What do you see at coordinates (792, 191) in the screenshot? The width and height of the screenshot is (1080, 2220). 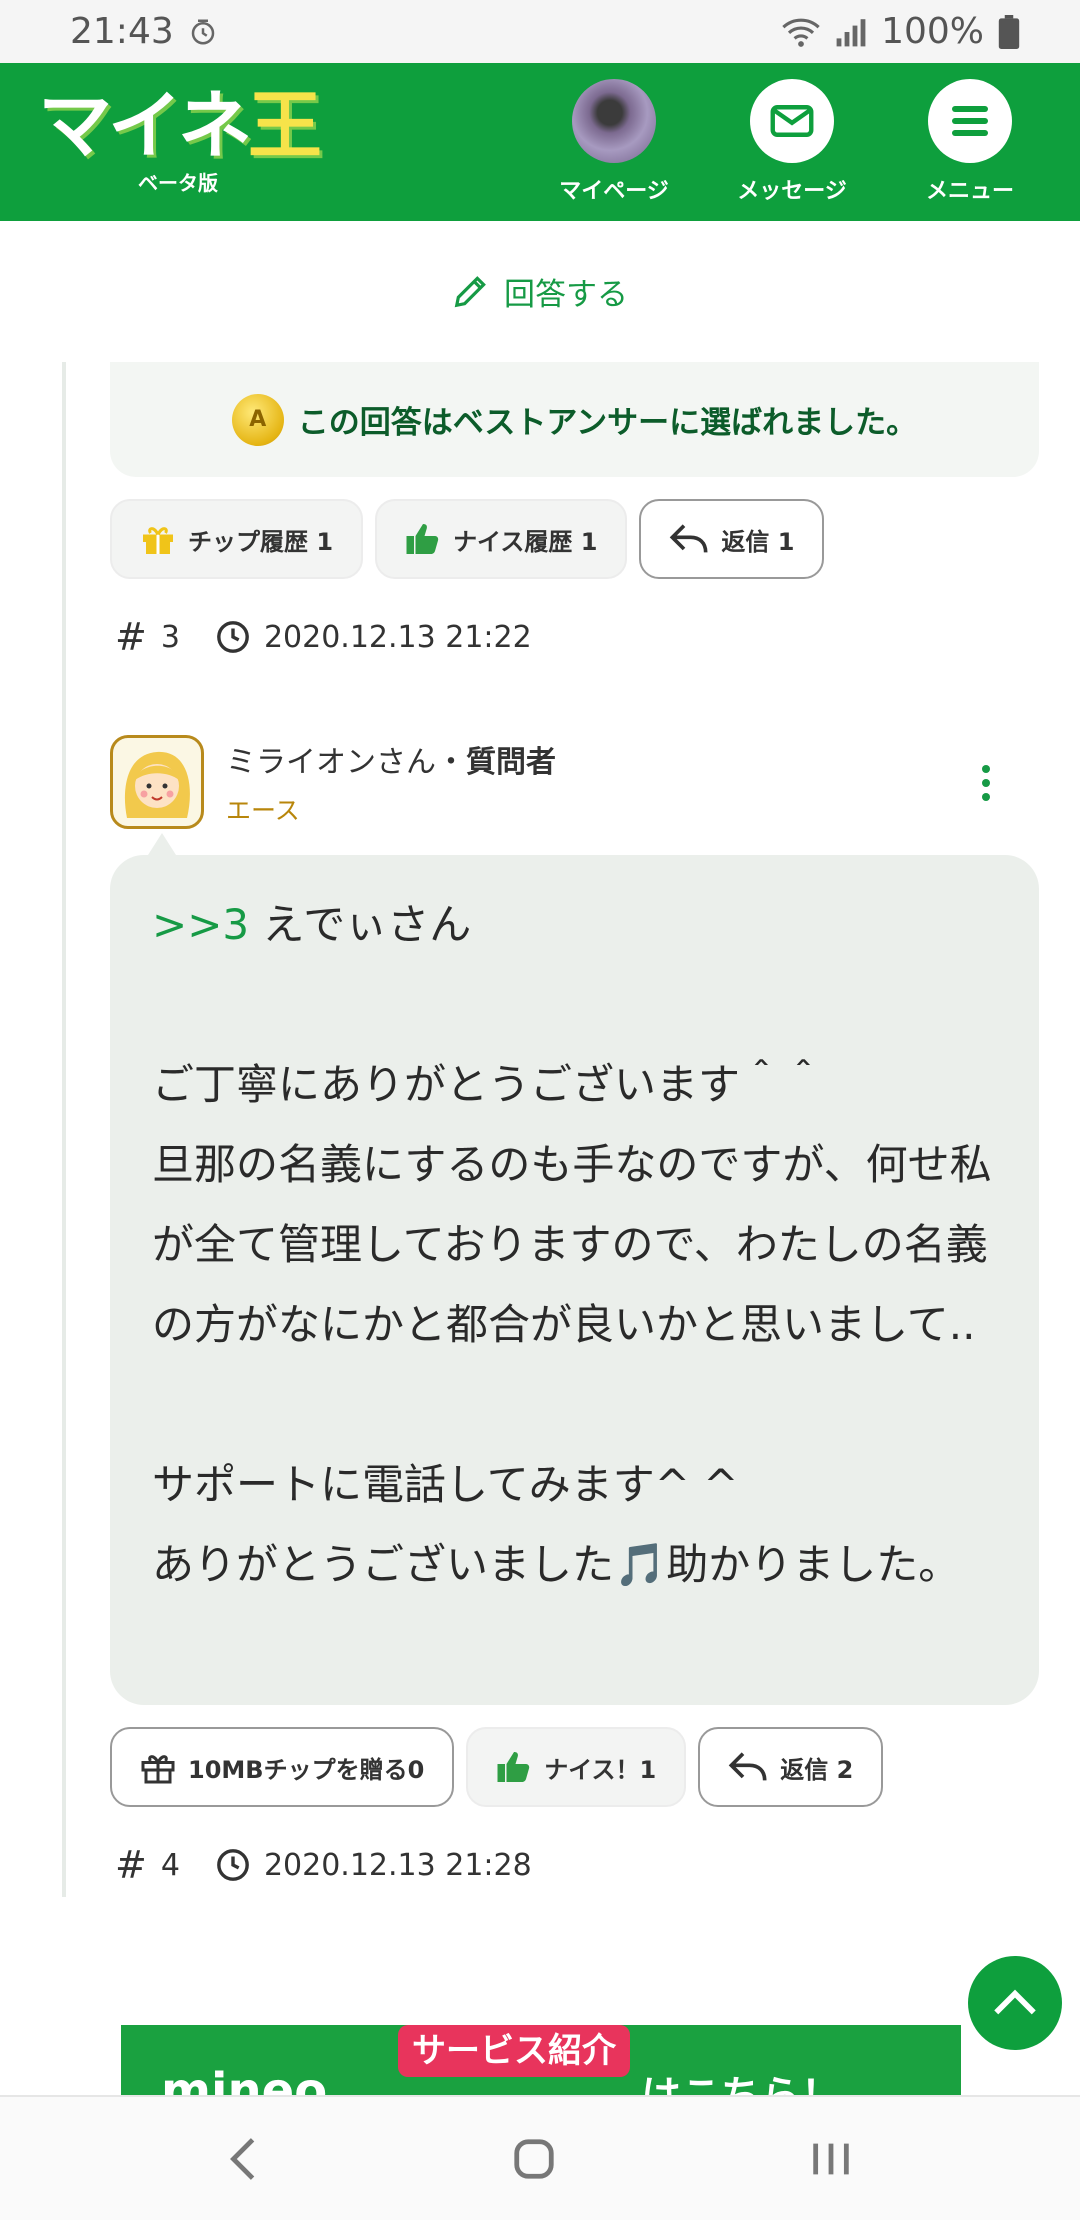 I see `nav-message-label: メッセージ` at bounding box center [792, 191].